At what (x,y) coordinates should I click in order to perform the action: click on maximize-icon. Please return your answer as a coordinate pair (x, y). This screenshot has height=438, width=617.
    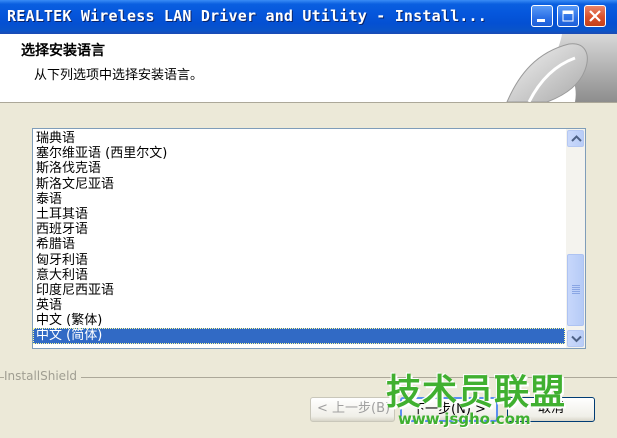
    Looking at the image, I should click on (568, 16).